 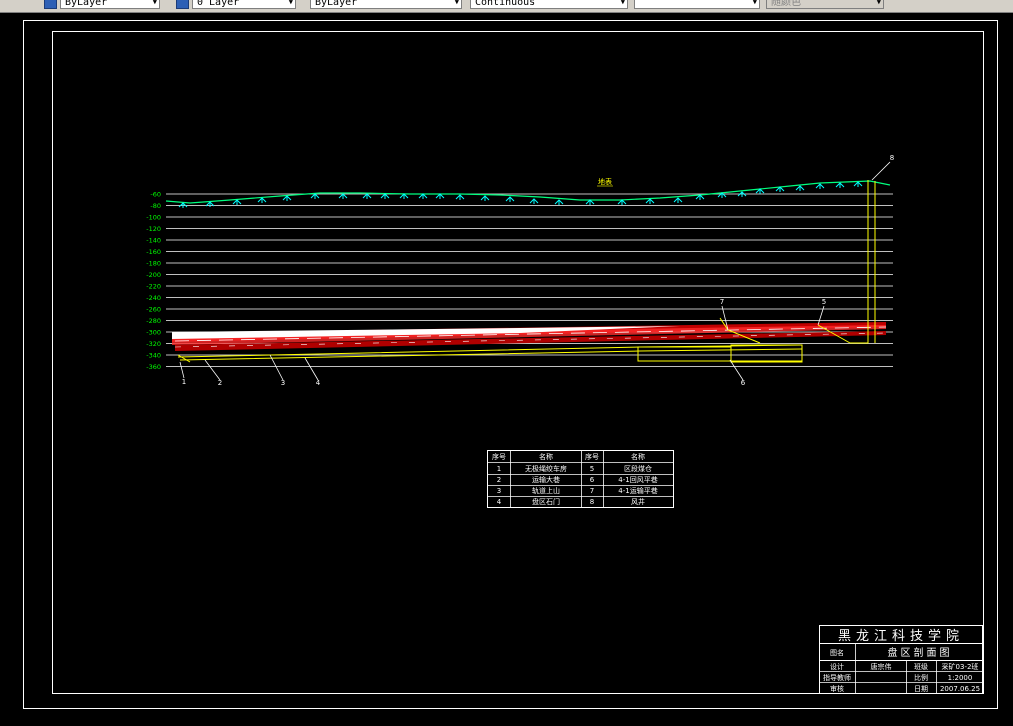 What do you see at coordinates (901, 636) in the screenshot?
I see `school-name: 黑龙江科技学院` at bounding box center [901, 636].